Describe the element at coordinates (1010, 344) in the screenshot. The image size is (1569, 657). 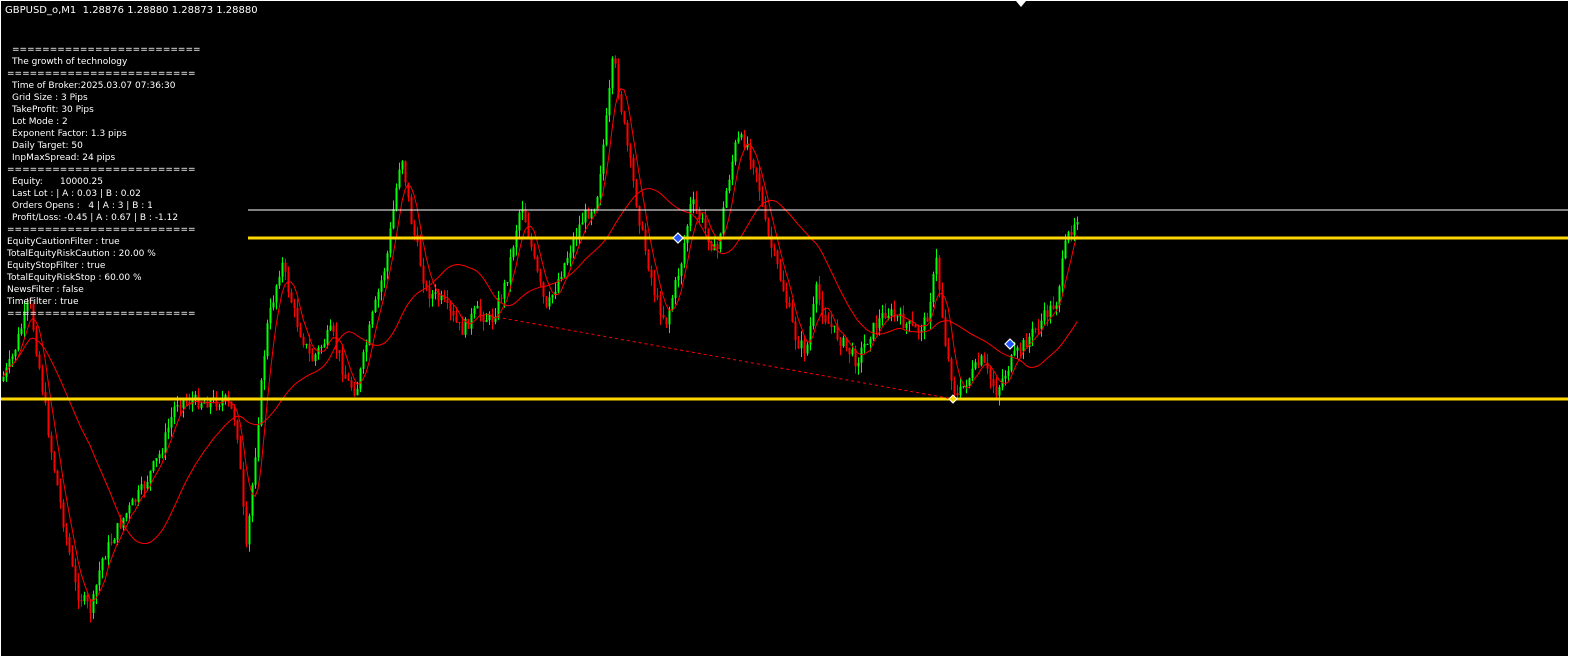
I see `order-arrow-sell-marker` at that location.